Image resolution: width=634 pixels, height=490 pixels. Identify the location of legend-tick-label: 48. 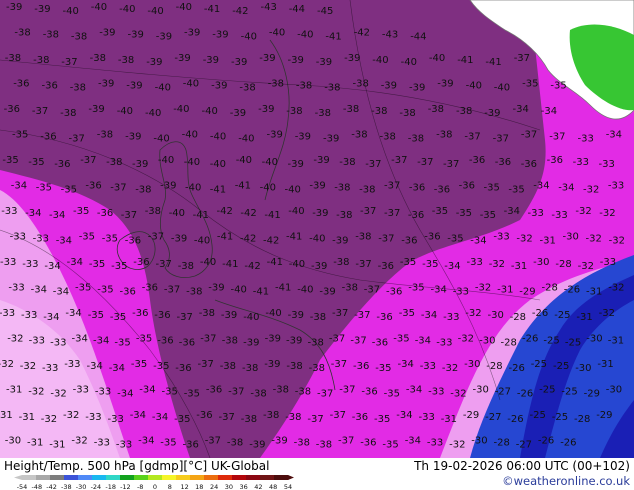
(273, 486).